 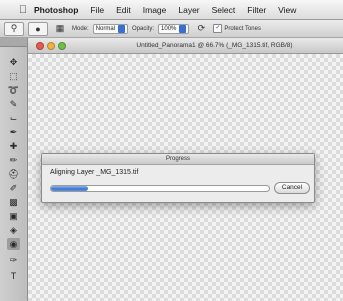 What do you see at coordinates (224, 10) in the screenshot?
I see `menu-select: Select` at bounding box center [224, 10].